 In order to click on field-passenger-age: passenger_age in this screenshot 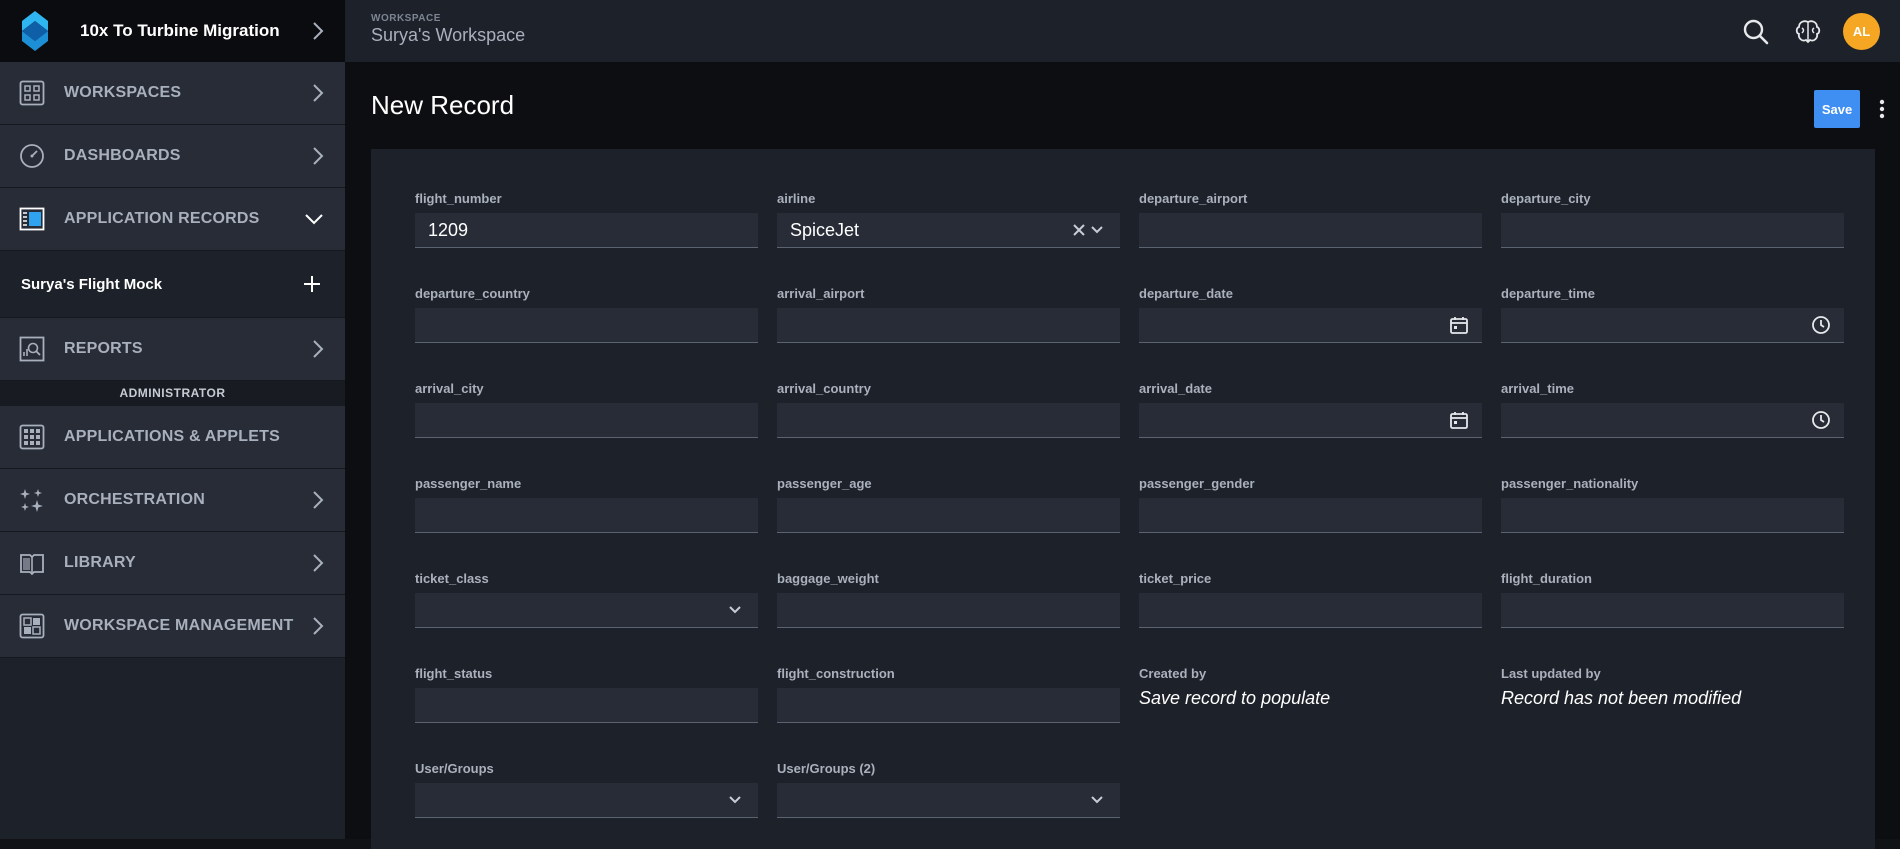, I will do `click(948, 504)`.